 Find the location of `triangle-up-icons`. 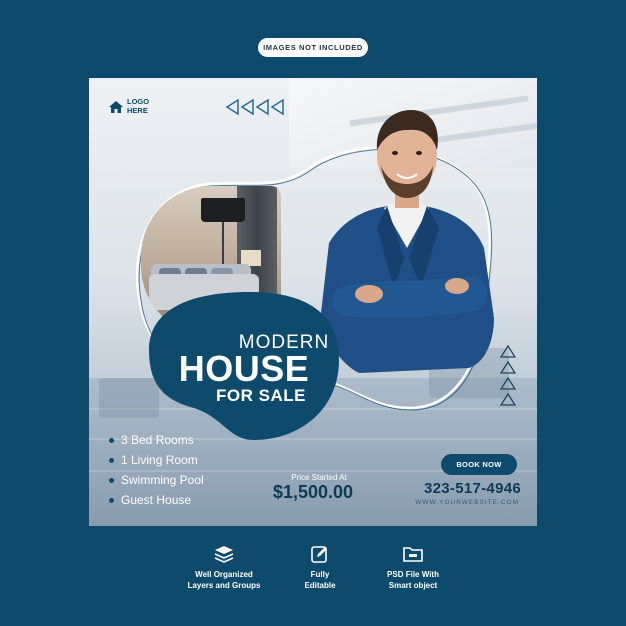

triangle-up-icons is located at coordinates (508, 375).